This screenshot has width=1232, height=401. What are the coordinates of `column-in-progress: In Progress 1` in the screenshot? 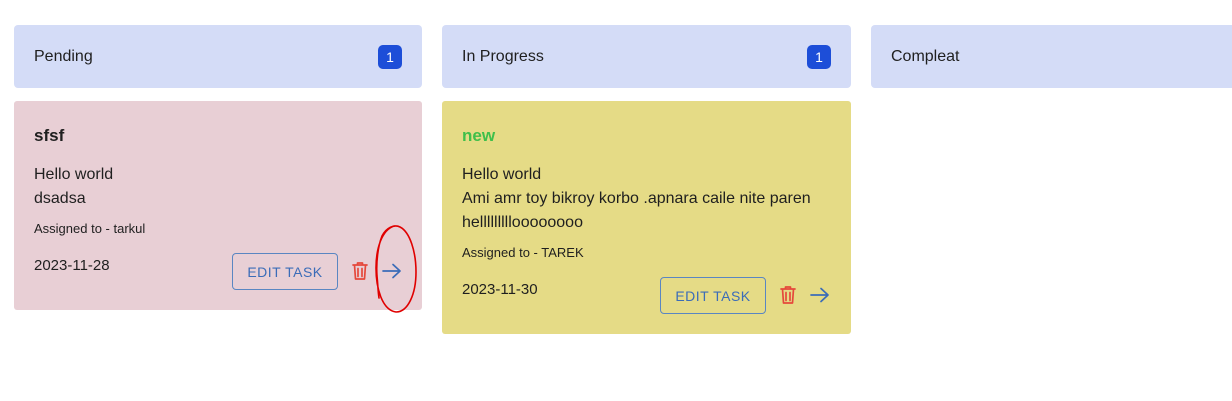 It's located at (646, 56).